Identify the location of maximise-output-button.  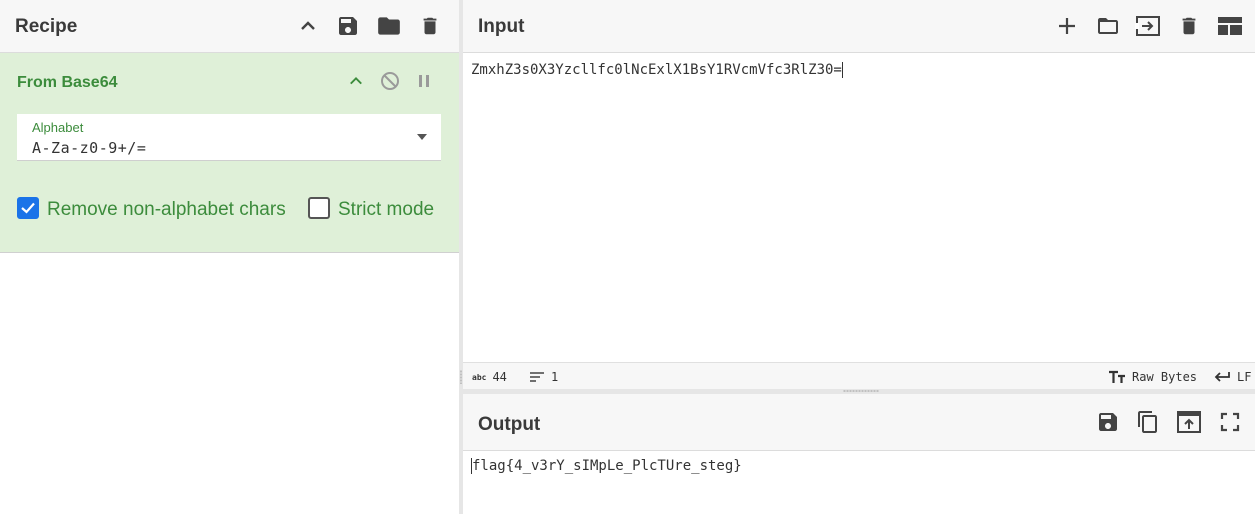
(1230, 422).